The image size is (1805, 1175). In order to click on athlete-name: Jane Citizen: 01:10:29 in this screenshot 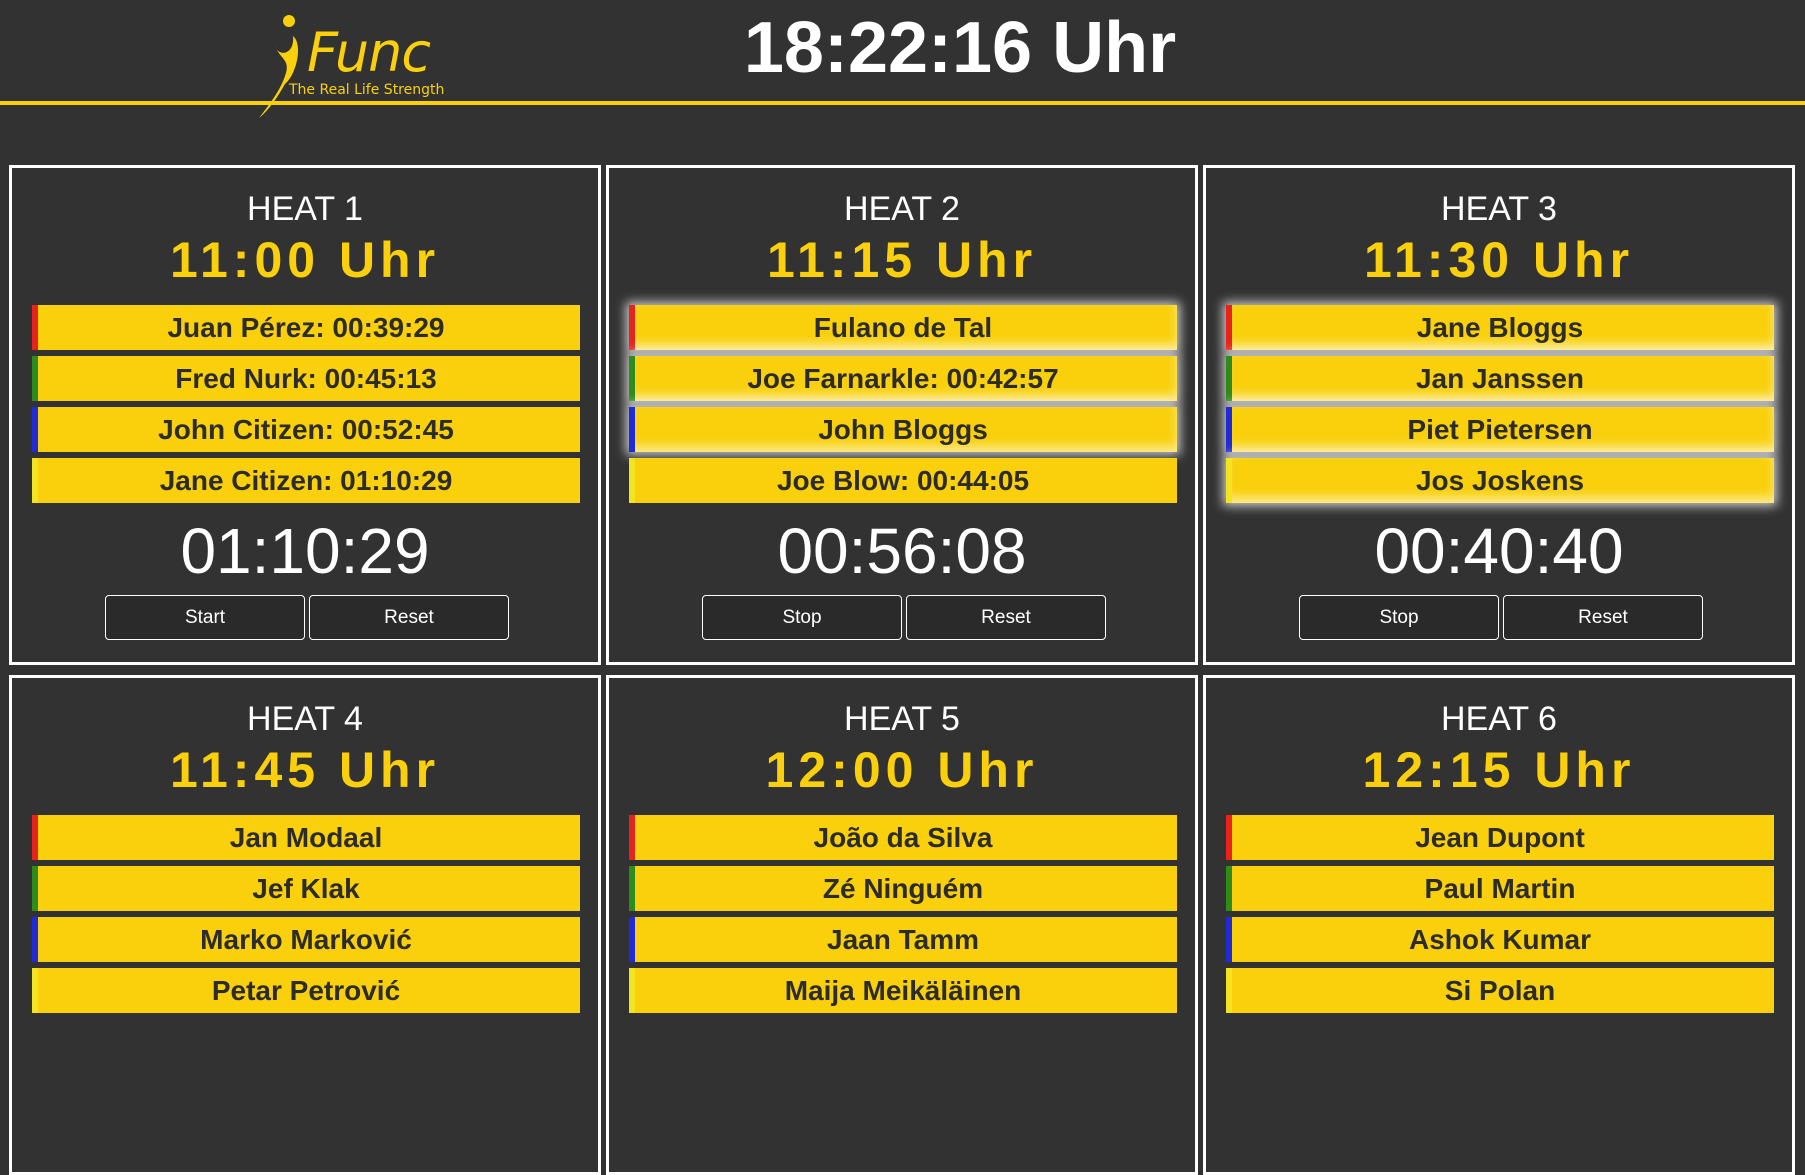, I will do `click(306, 480)`.